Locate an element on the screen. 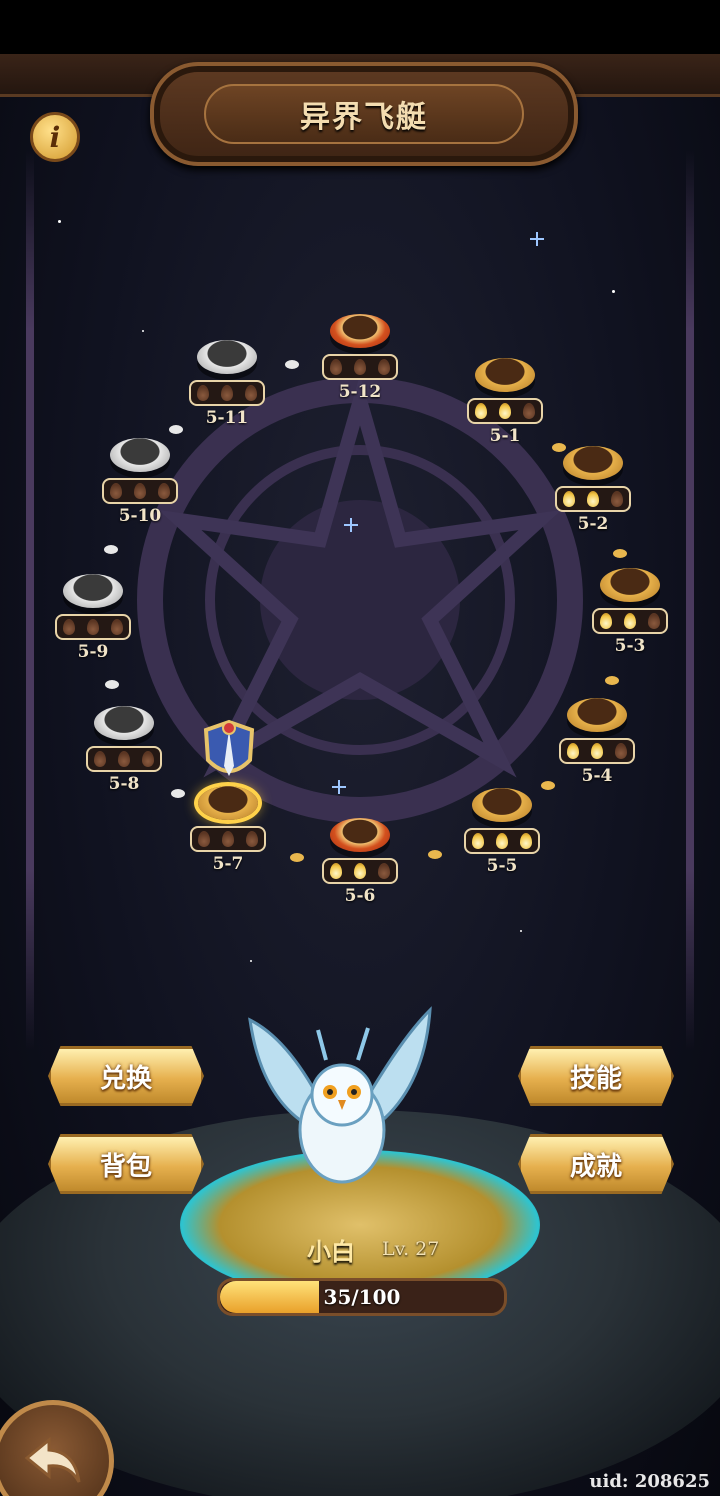  stage-node: 5-1 is located at coordinates (505, 413).